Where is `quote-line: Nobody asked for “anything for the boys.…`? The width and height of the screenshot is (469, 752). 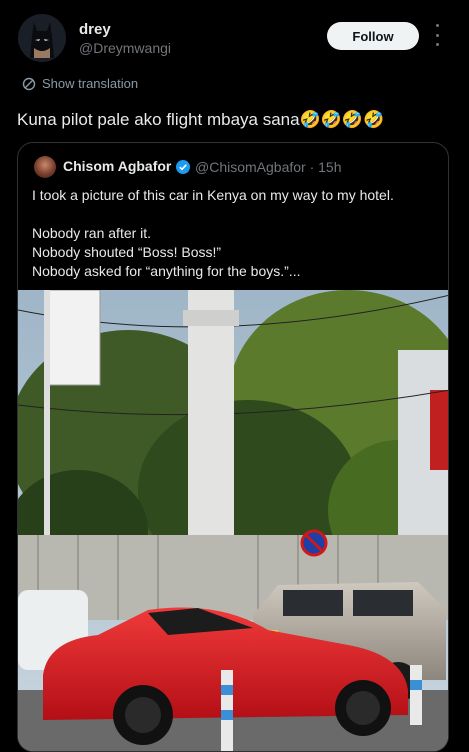 quote-line: Nobody asked for “anything for the boys.… is located at coordinates (166, 271).